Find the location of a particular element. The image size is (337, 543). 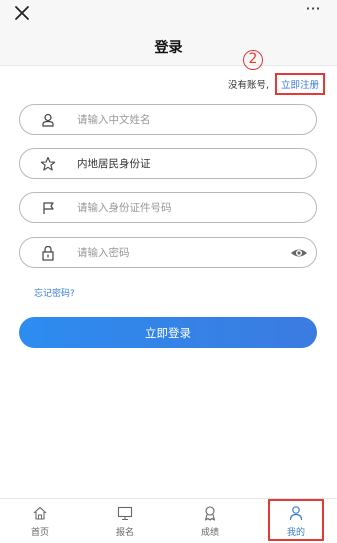

close-icon is located at coordinates (22, 13).